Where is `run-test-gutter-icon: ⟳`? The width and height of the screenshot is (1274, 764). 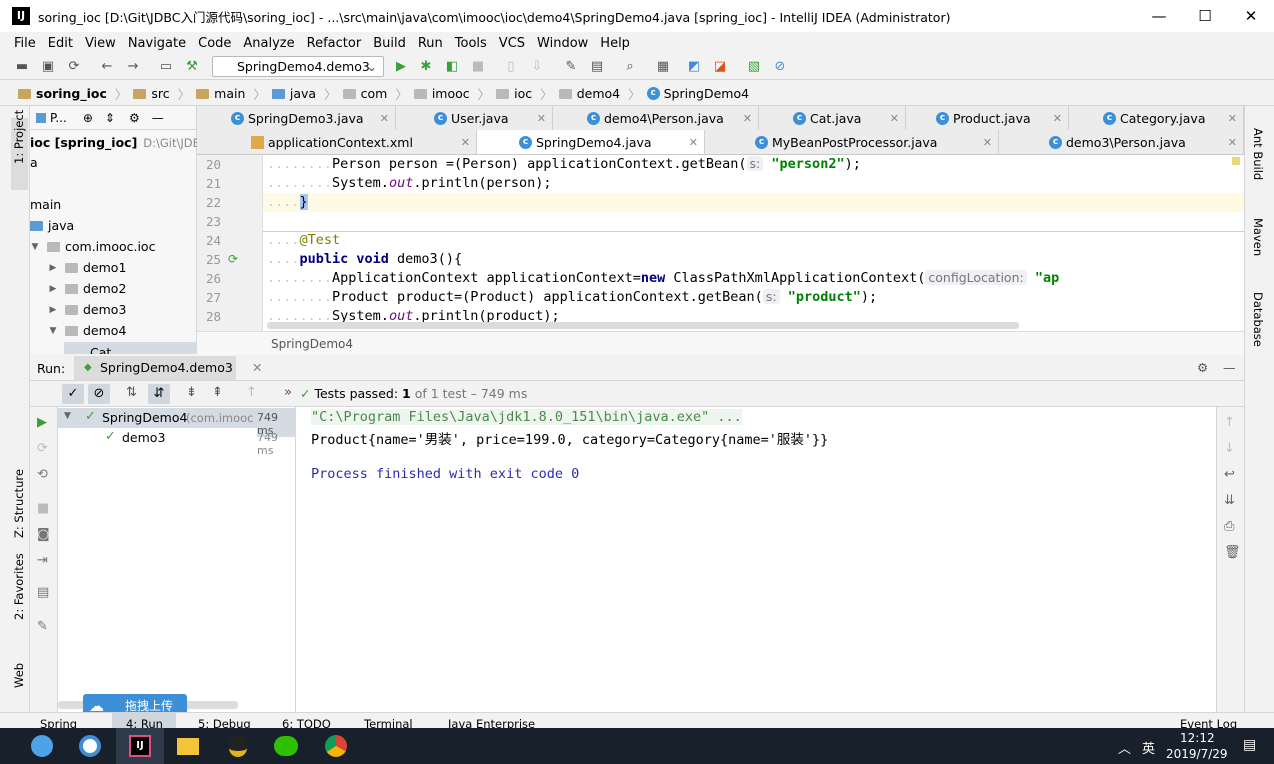
run-test-gutter-icon: ⟳ is located at coordinates (233, 259).